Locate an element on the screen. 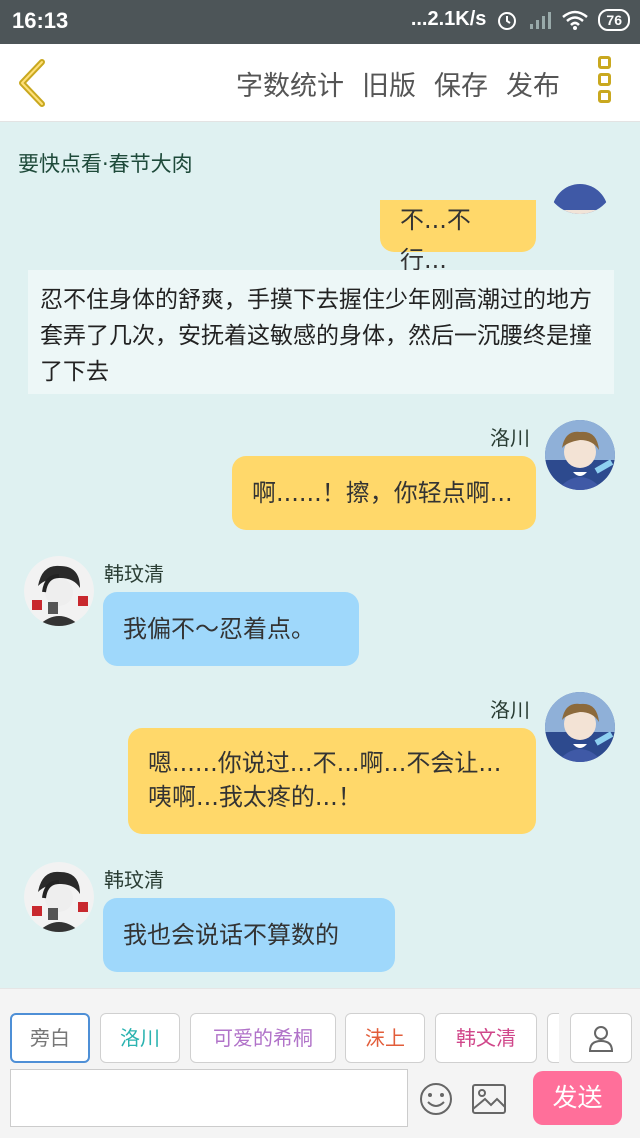  network-speed: ...2.1K/s is located at coordinates (448, 19).